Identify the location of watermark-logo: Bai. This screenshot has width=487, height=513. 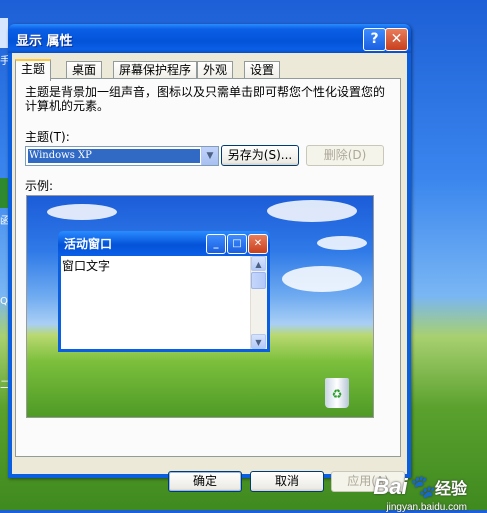
(390, 486).